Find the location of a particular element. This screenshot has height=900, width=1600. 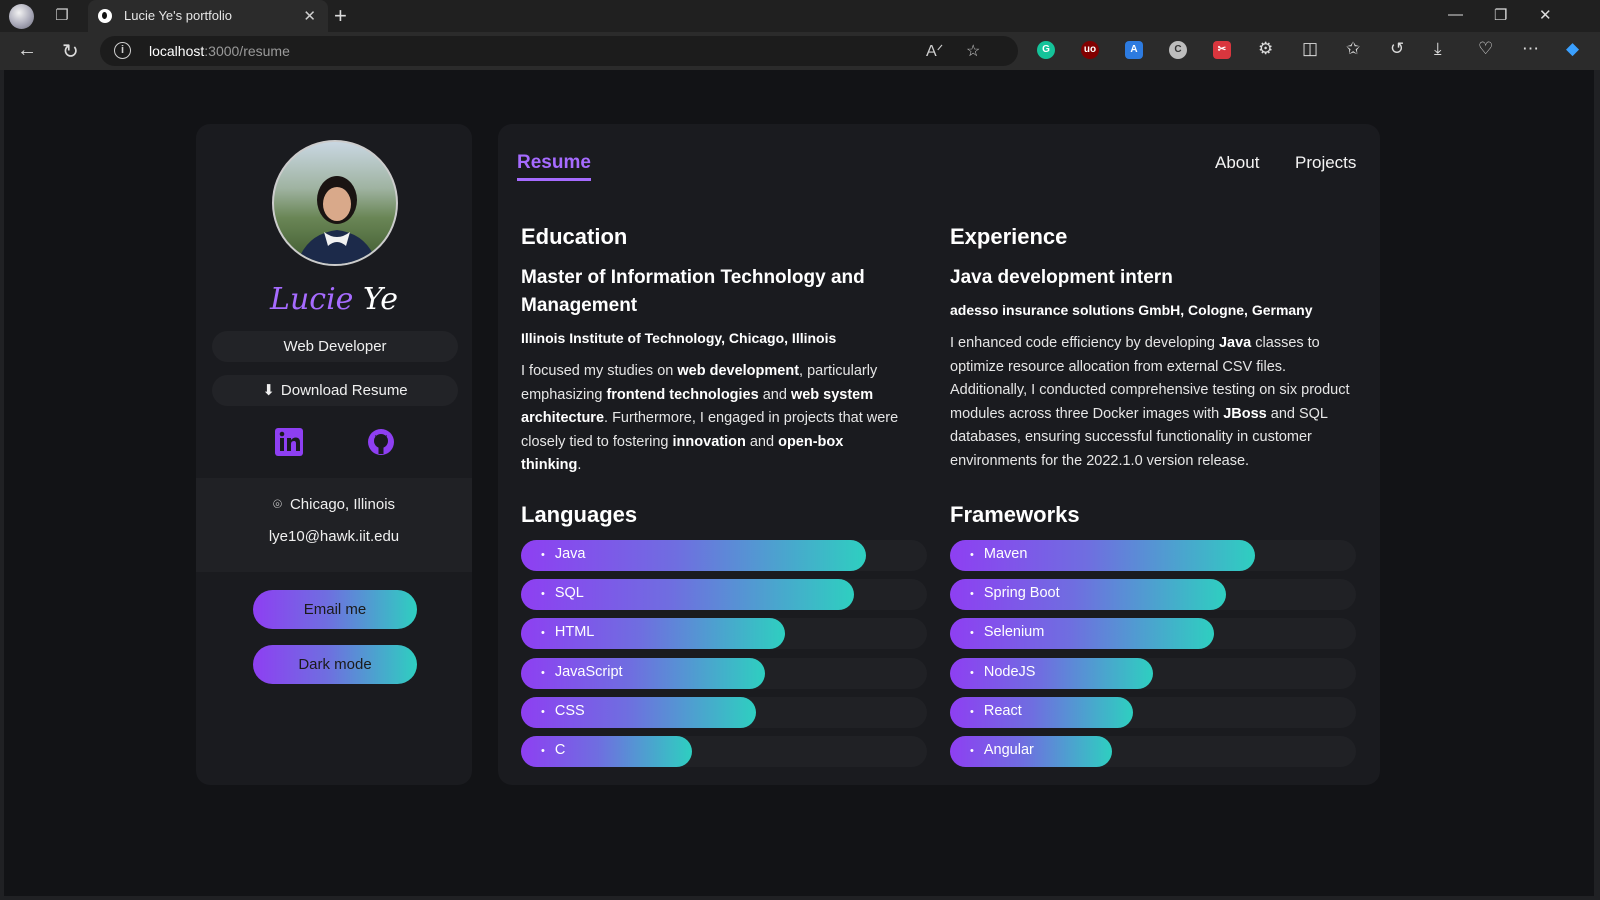

downloads-icon: ⤓ is located at coordinates (1438, 49).